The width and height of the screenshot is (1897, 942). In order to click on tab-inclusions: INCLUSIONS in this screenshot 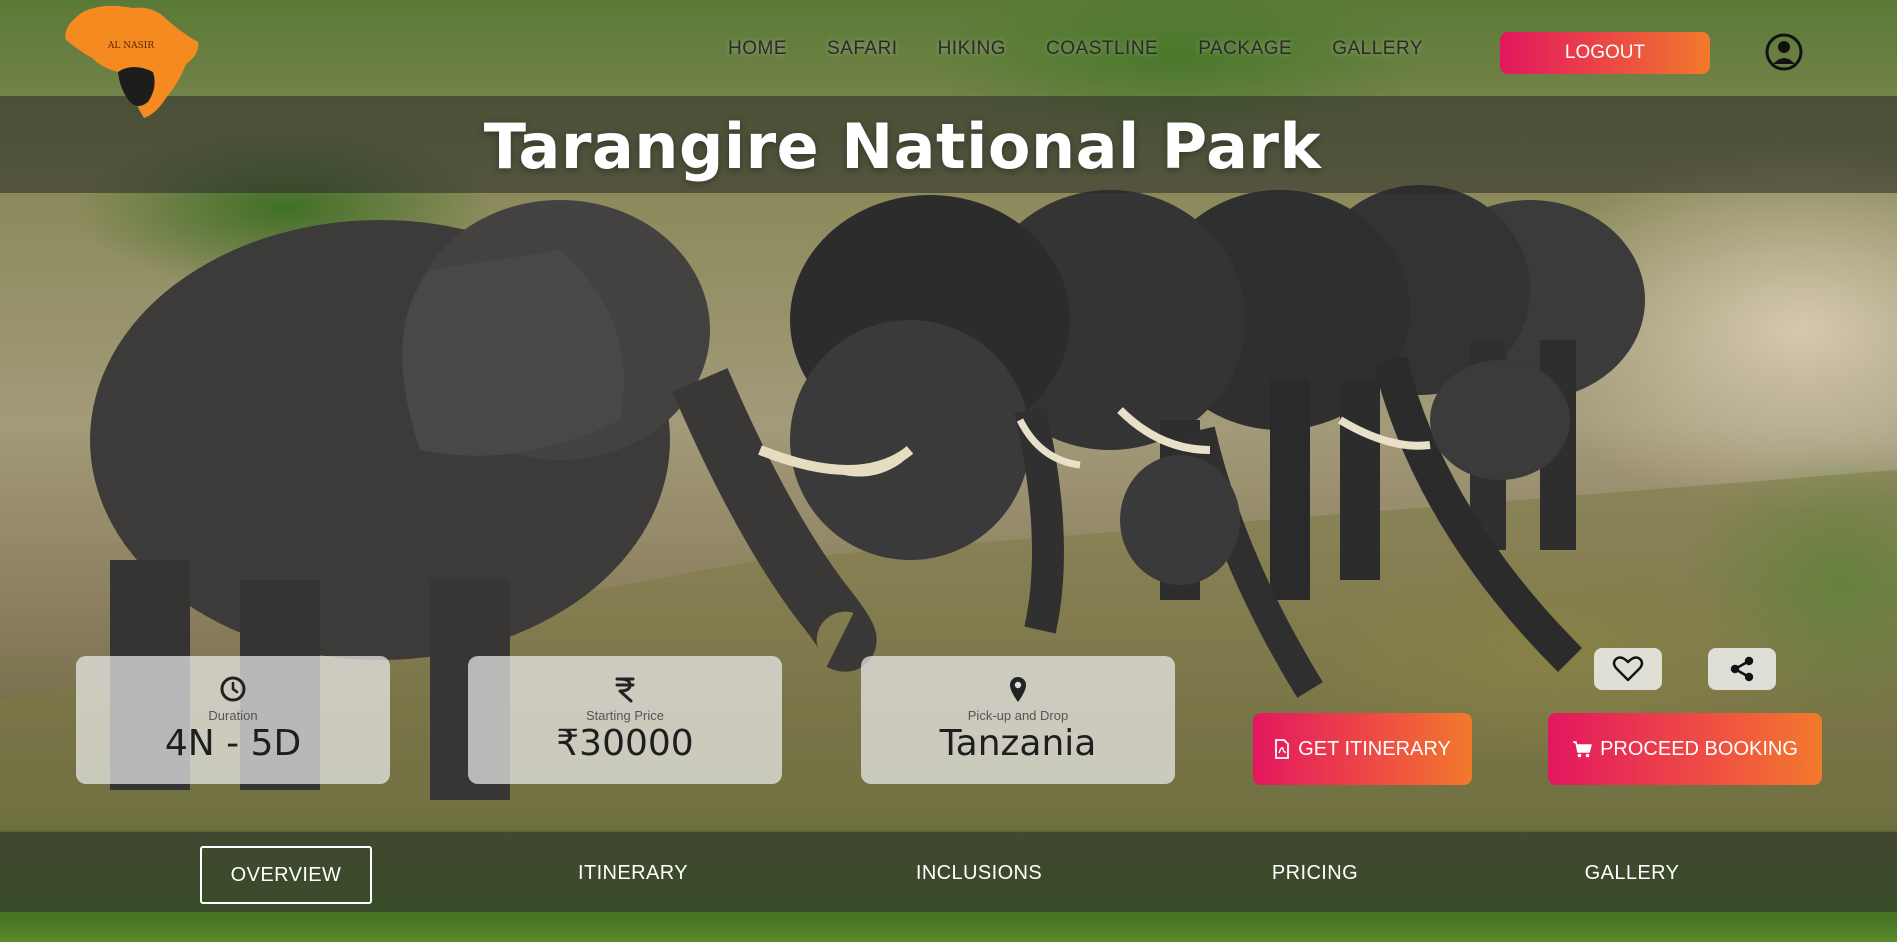, I will do `click(979, 873)`.